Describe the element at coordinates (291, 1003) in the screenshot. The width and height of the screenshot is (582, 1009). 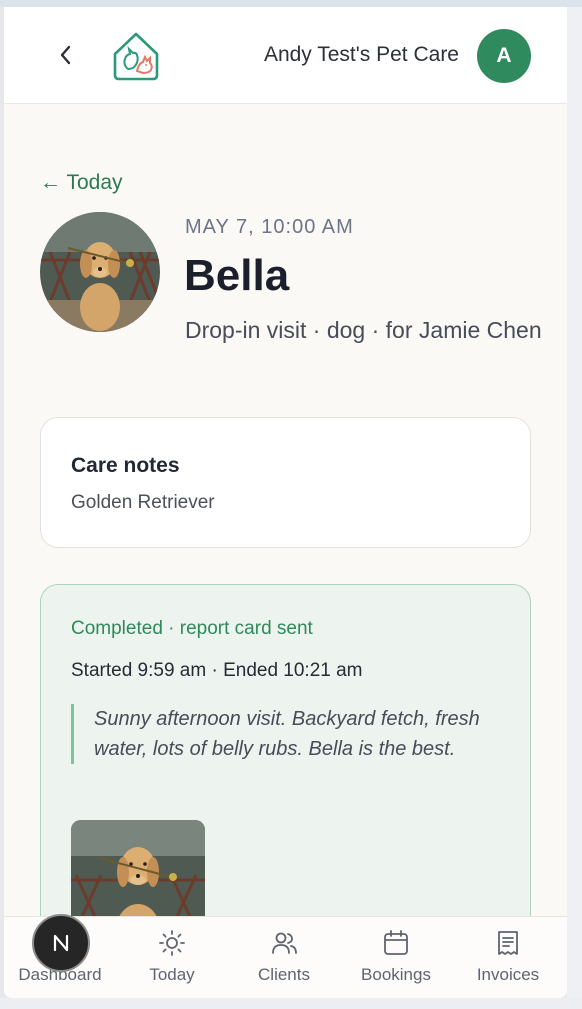
I see `window-bottom-edge` at that location.